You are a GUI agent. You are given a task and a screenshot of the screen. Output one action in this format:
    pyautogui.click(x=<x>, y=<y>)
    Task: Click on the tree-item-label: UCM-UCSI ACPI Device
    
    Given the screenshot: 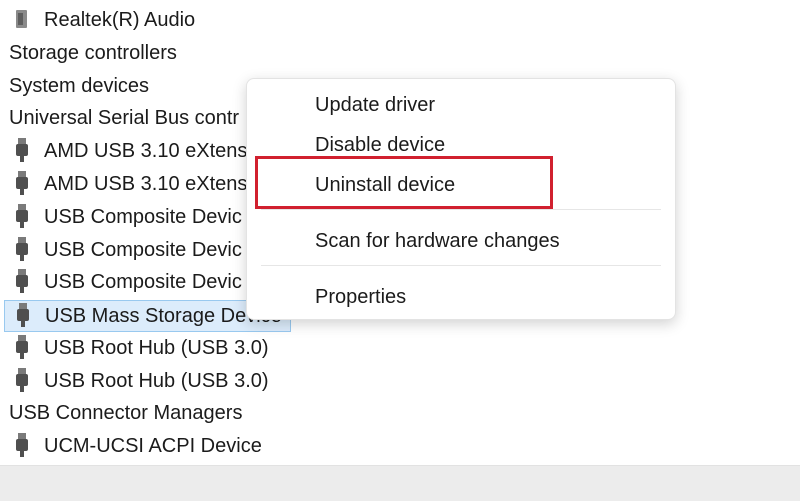 What is the action you would take?
    pyautogui.click(x=153, y=446)
    